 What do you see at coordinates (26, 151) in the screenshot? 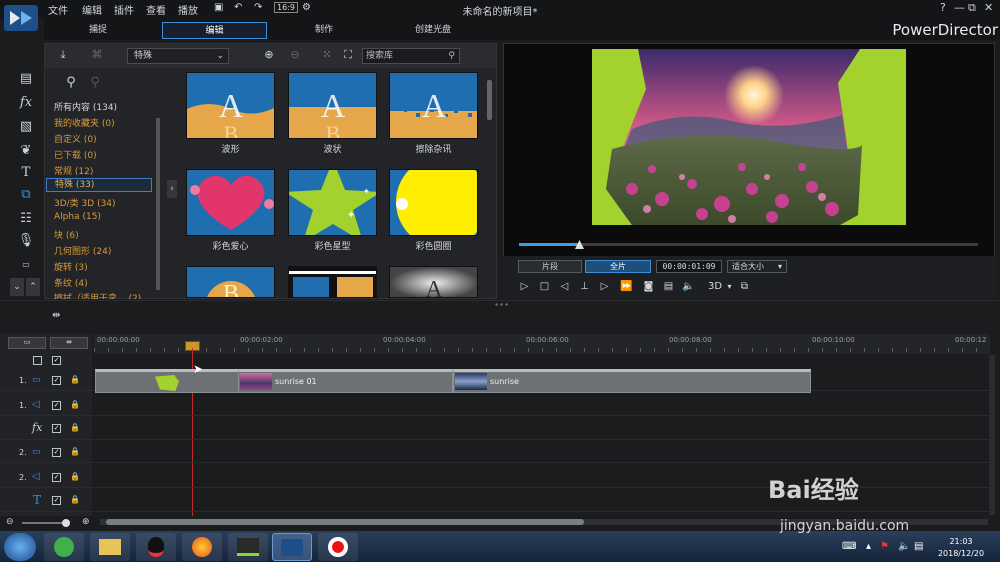
I see `particle-room-icon: ❦` at bounding box center [26, 151].